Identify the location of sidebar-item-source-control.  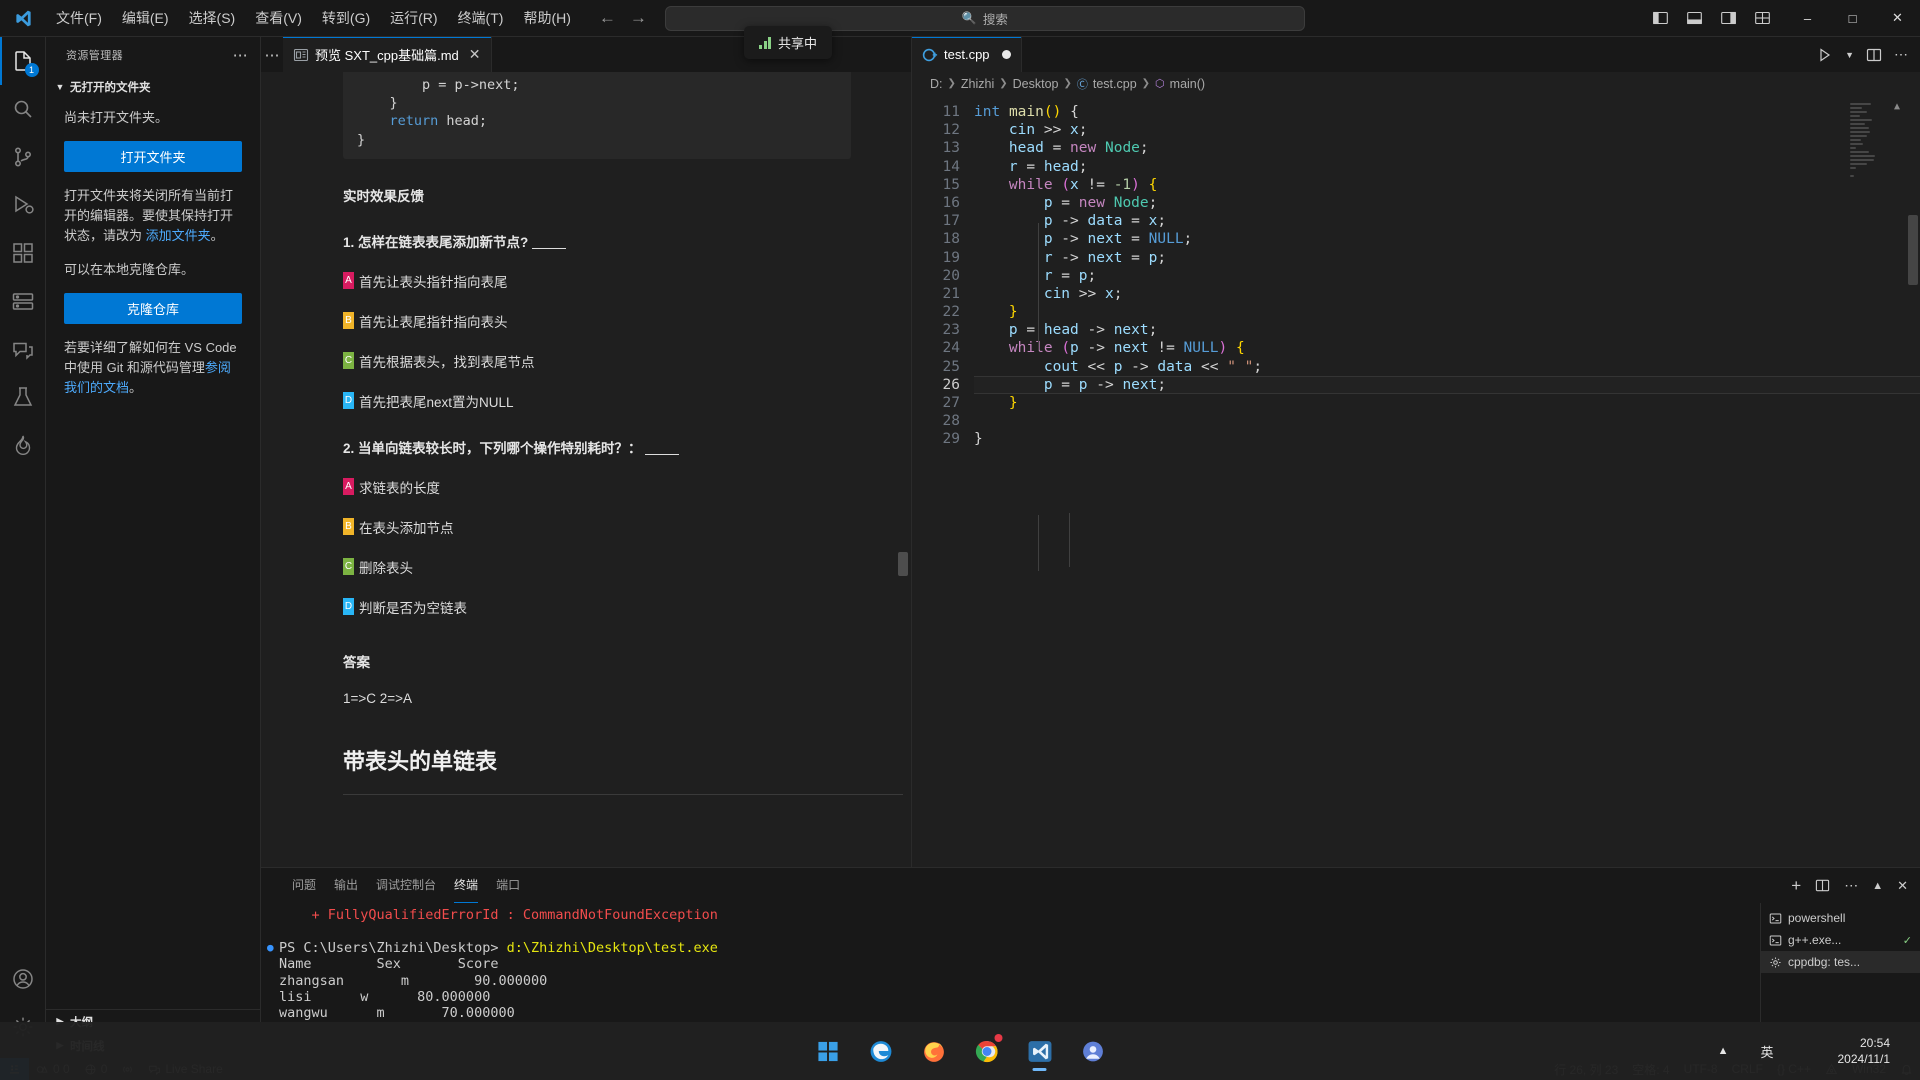
(23, 157).